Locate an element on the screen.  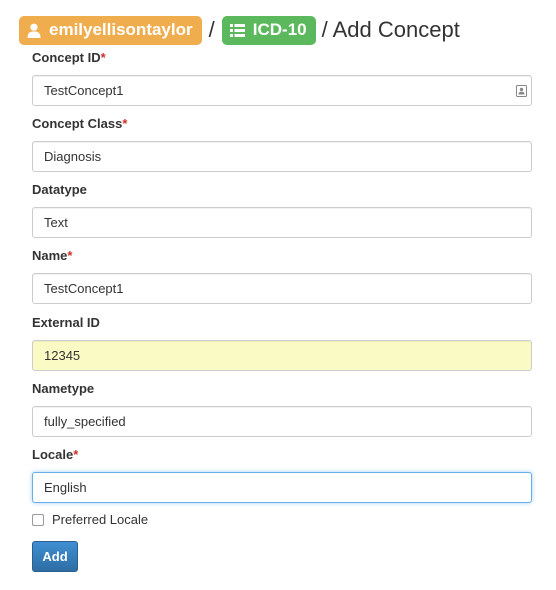
name-field: Name* TestConcept1 is located at coordinates (282, 276).